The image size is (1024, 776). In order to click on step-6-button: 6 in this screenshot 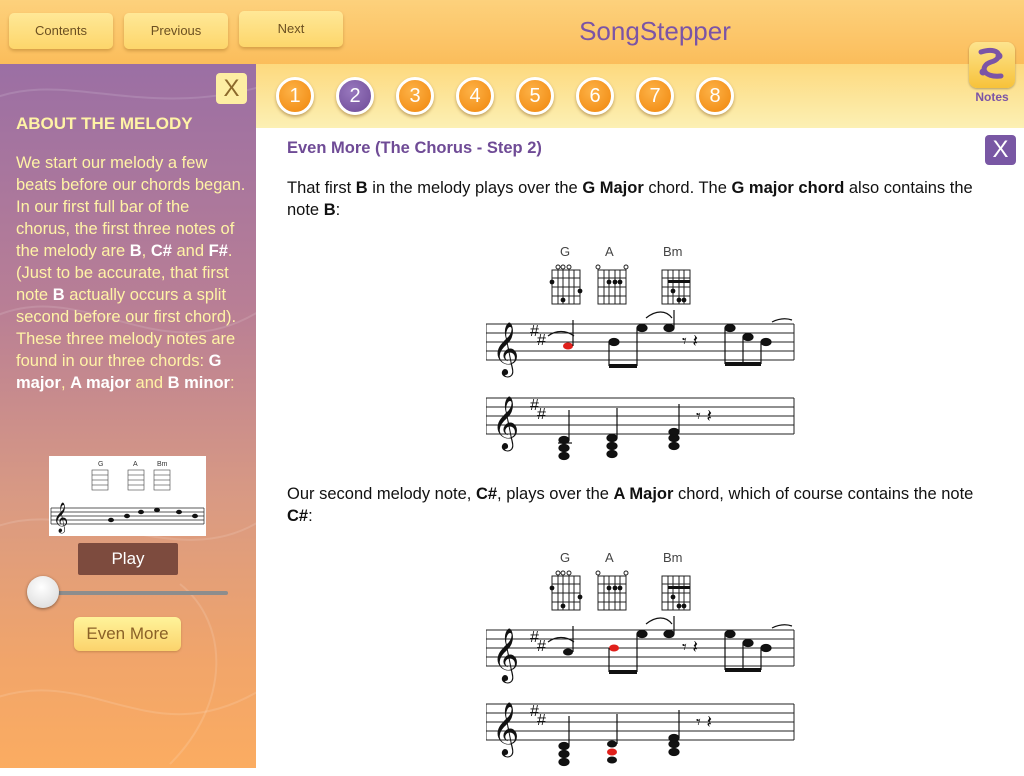, I will do `click(595, 96)`.